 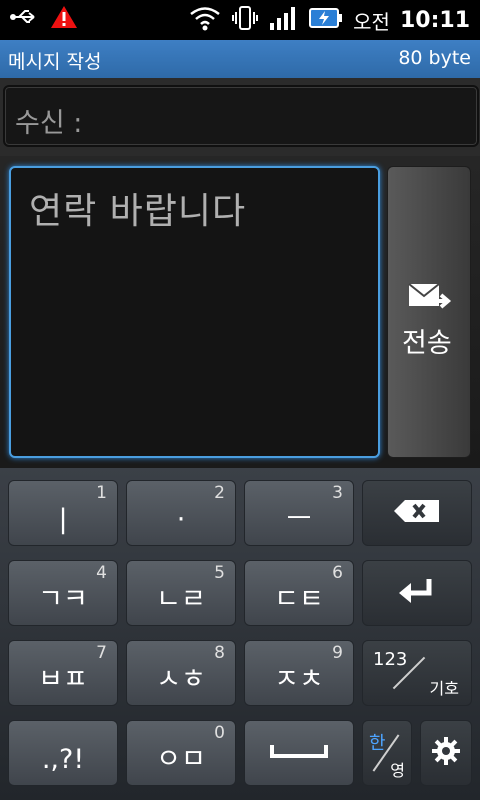 I want to click on send-message-icon, so click(x=430, y=298).